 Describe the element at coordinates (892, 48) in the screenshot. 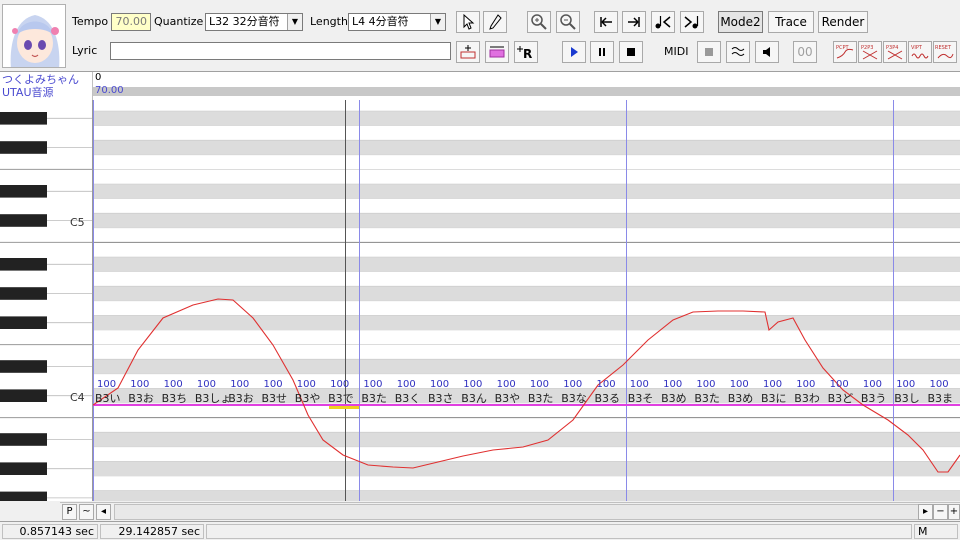

I see `svg-text: P3P4` at that location.